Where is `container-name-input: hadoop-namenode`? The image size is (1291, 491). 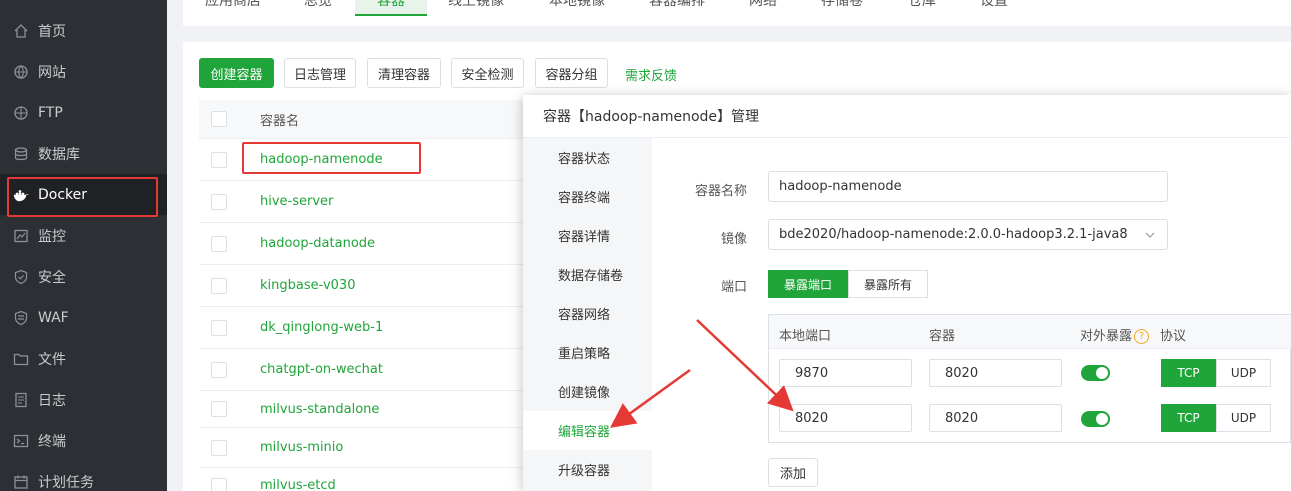
container-name-input: hadoop-namenode is located at coordinates (968, 186).